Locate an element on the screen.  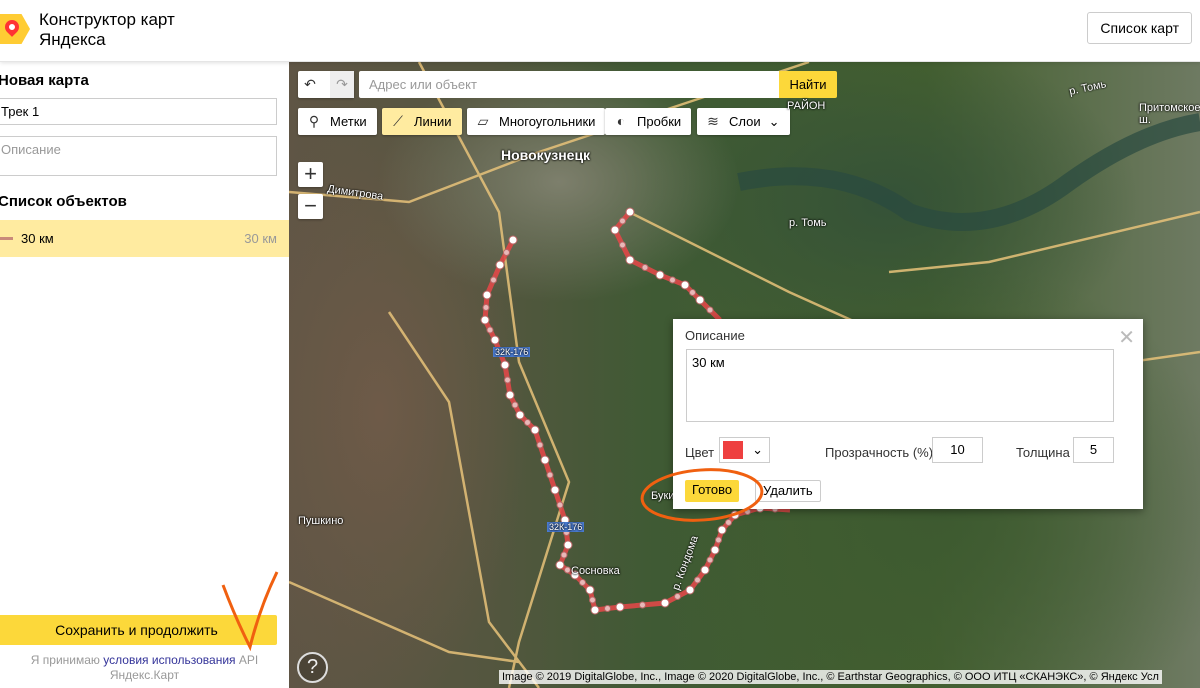
map-label-village: Пушкино is located at coordinates (321, 521).